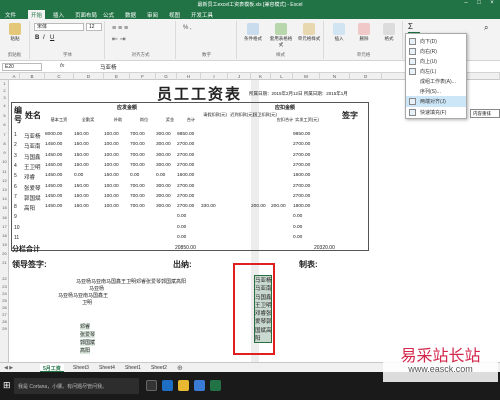 Image resolution: width=500 pixels, height=400 pixels. Describe the element at coordinates (37, 14) in the screenshot. I see `tab-home: 开始` at that location.